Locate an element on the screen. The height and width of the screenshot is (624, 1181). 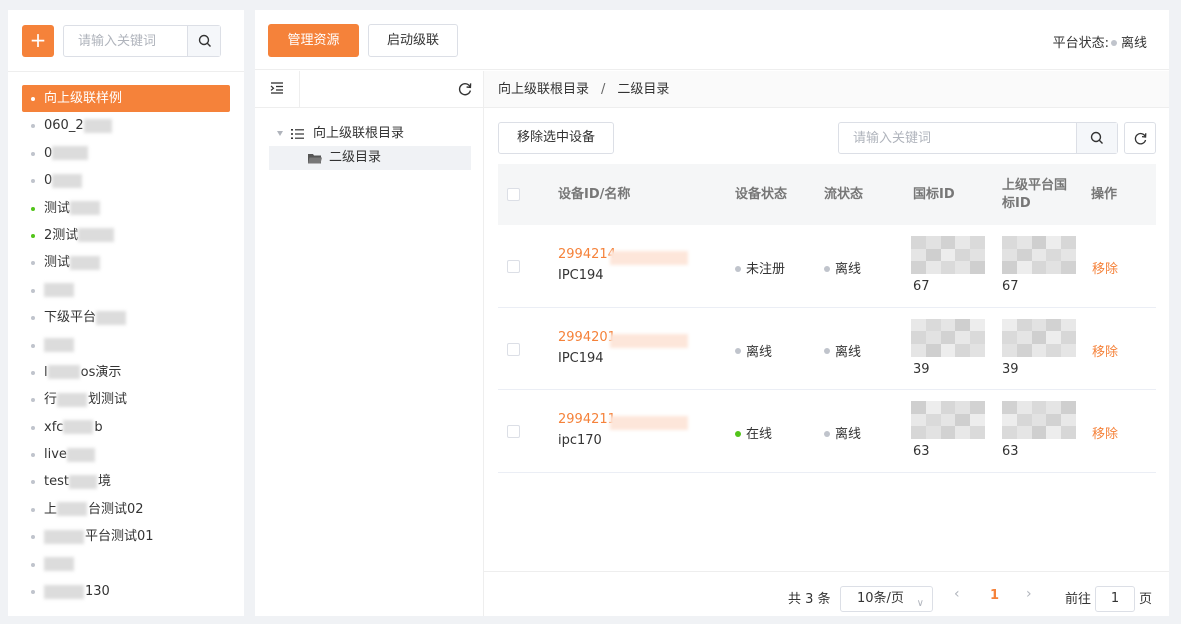
tree-item: 060_2 is located at coordinates (126, 125).